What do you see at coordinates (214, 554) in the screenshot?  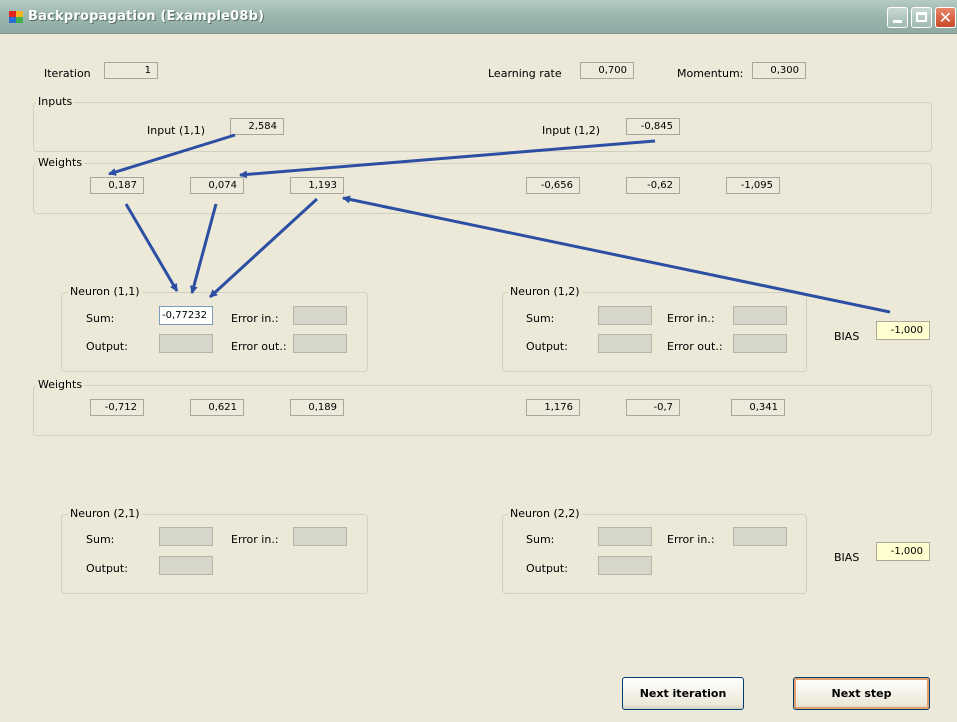 I see `neuron21-group` at bounding box center [214, 554].